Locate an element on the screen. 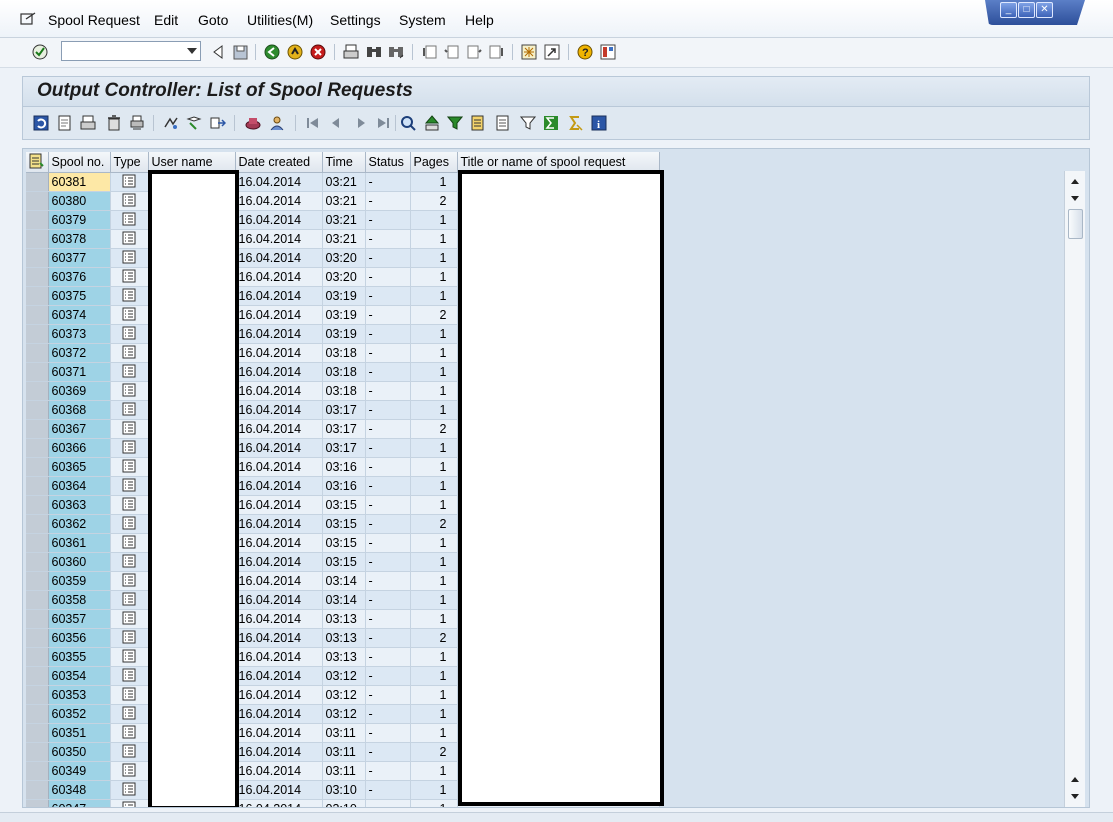 Image resolution: width=1113 pixels, height=822 pixels. save-icon is located at coordinates (240, 52).